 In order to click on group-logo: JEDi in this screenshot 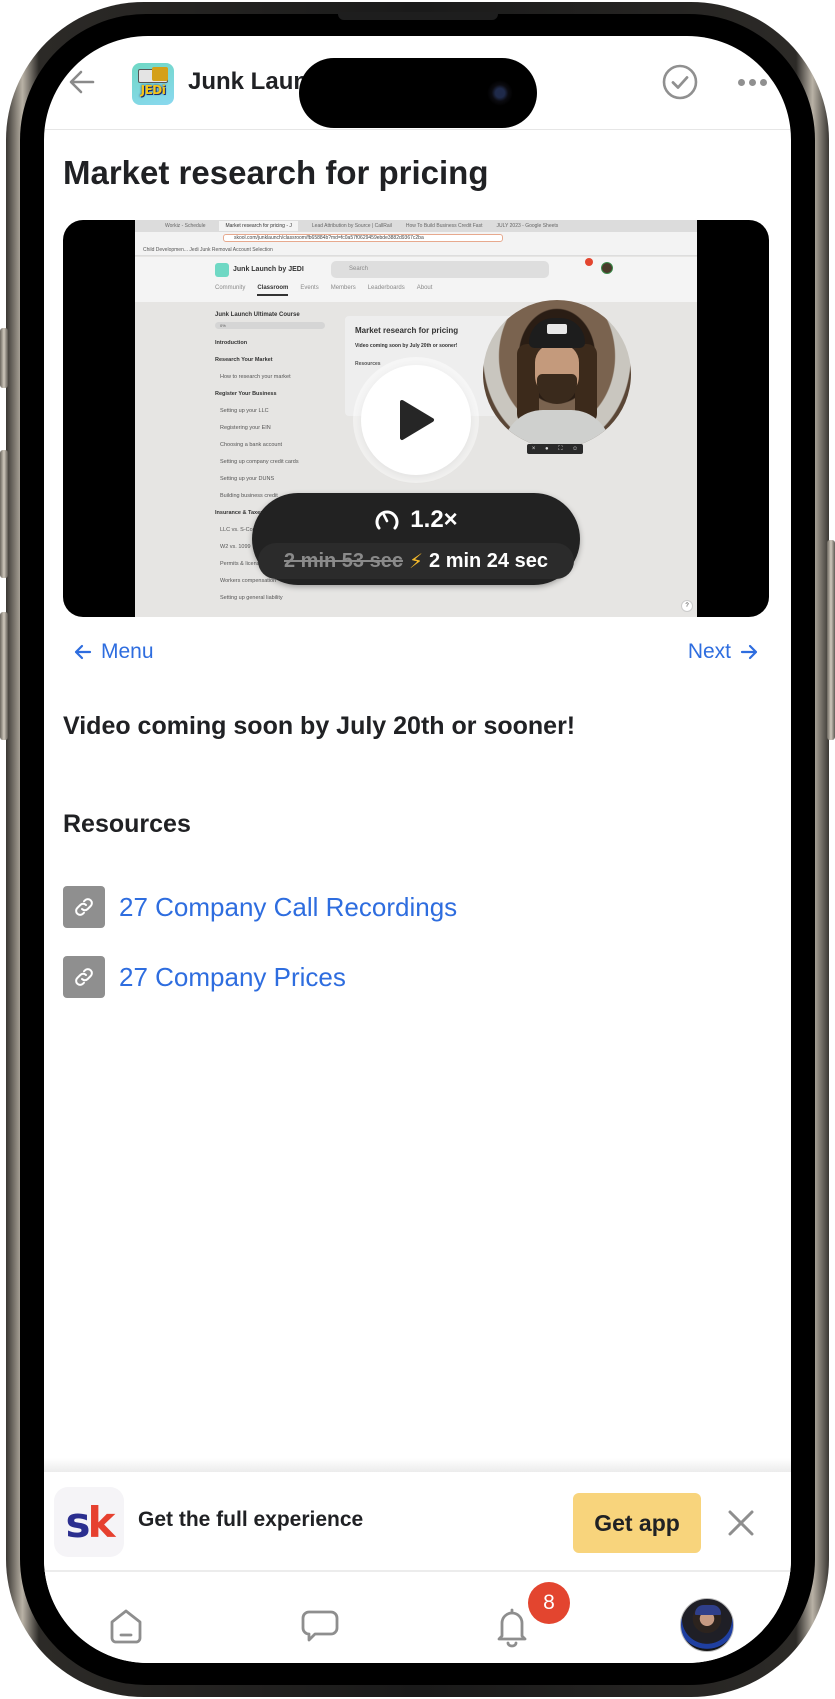, I will do `click(153, 84)`.